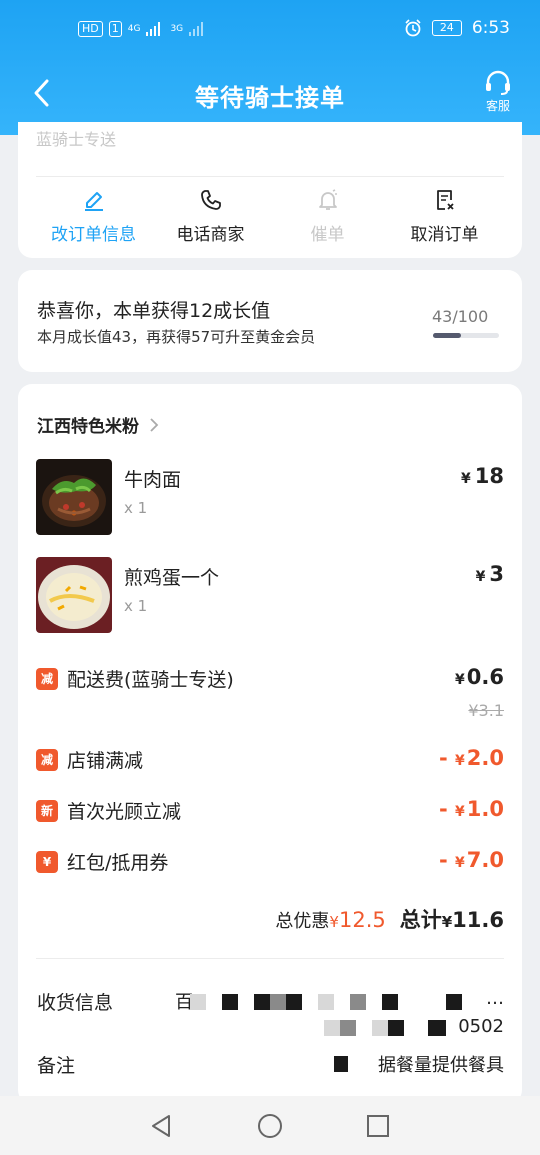  What do you see at coordinates (88, 427) in the screenshot?
I see `shop-name: 江西特色米粉` at bounding box center [88, 427].